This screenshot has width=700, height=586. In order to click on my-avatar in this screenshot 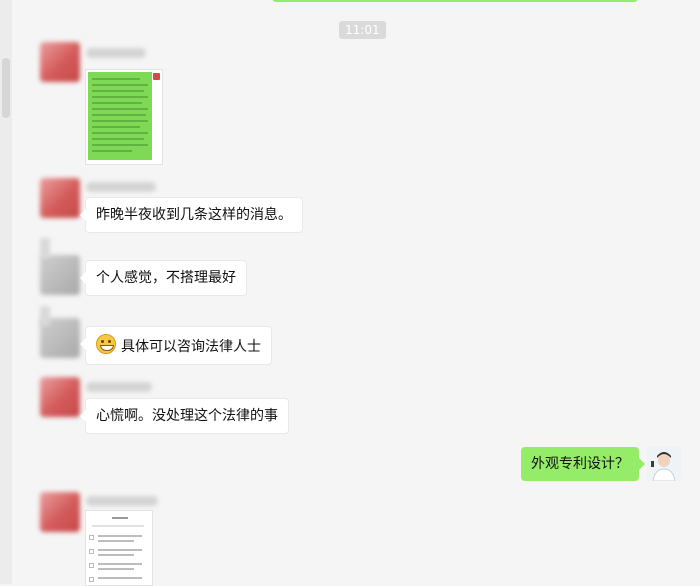, I will do `click(664, 464)`.